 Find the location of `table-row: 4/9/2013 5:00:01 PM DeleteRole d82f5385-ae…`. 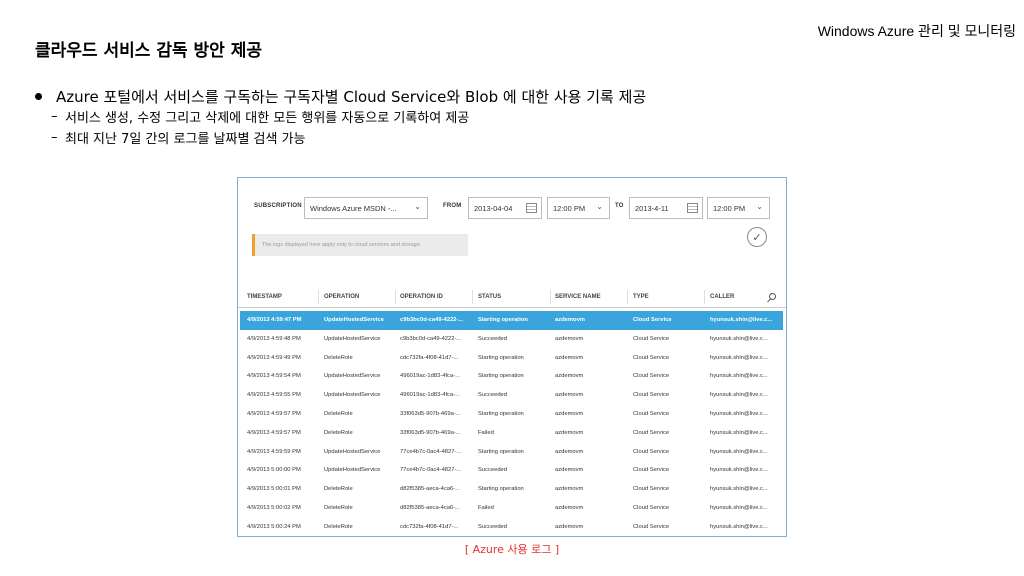

table-row: 4/9/2013 5:00:01 PM DeleteRole d82f5385-ae… is located at coordinates (511, 489).